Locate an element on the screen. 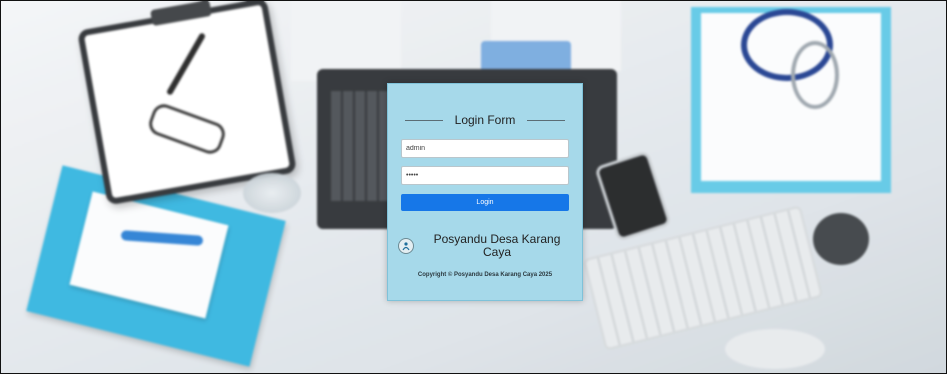 The height and width of the screenshot is (374, 947). login-title: Login Form is located at coordinates (485, 120).